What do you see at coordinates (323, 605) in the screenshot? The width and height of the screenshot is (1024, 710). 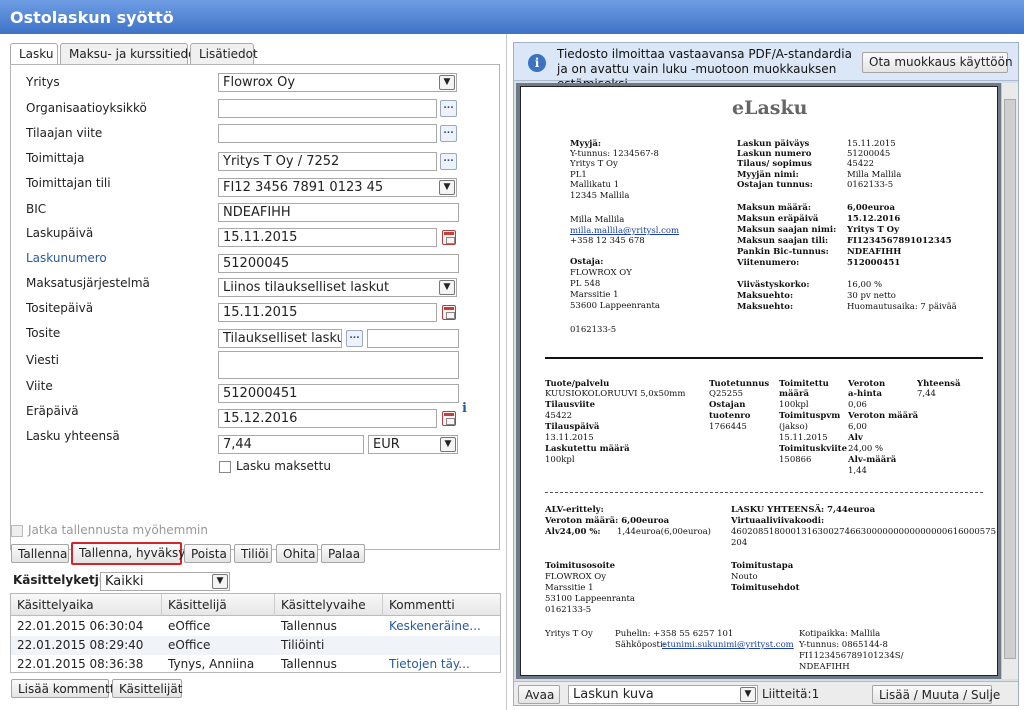 I see `col-header-phase: Käsittelyvaihe` at bounding box center [323, 605].